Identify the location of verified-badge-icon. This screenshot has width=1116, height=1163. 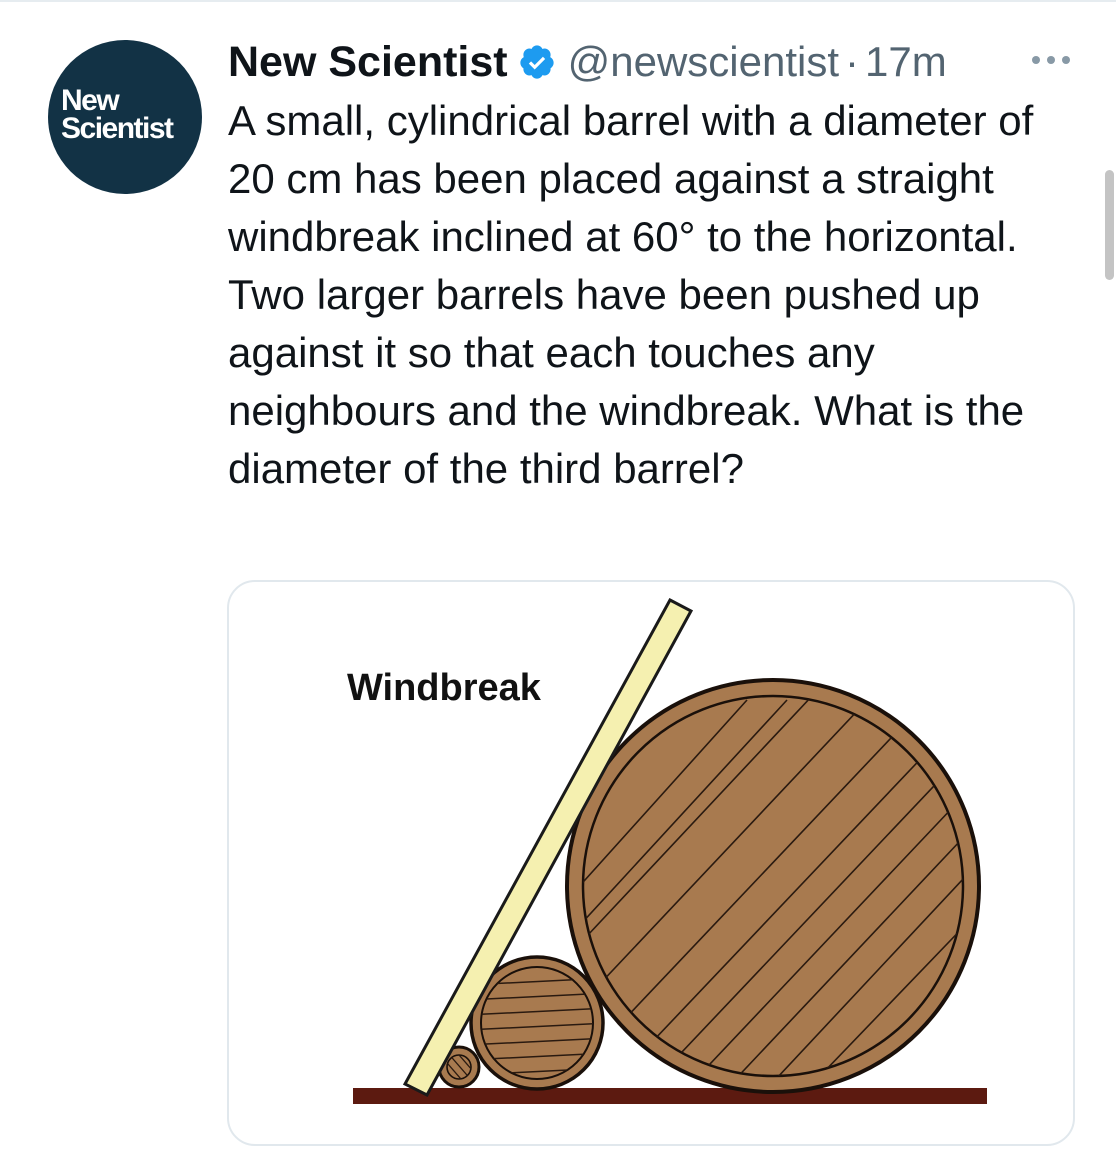
(537, 62).